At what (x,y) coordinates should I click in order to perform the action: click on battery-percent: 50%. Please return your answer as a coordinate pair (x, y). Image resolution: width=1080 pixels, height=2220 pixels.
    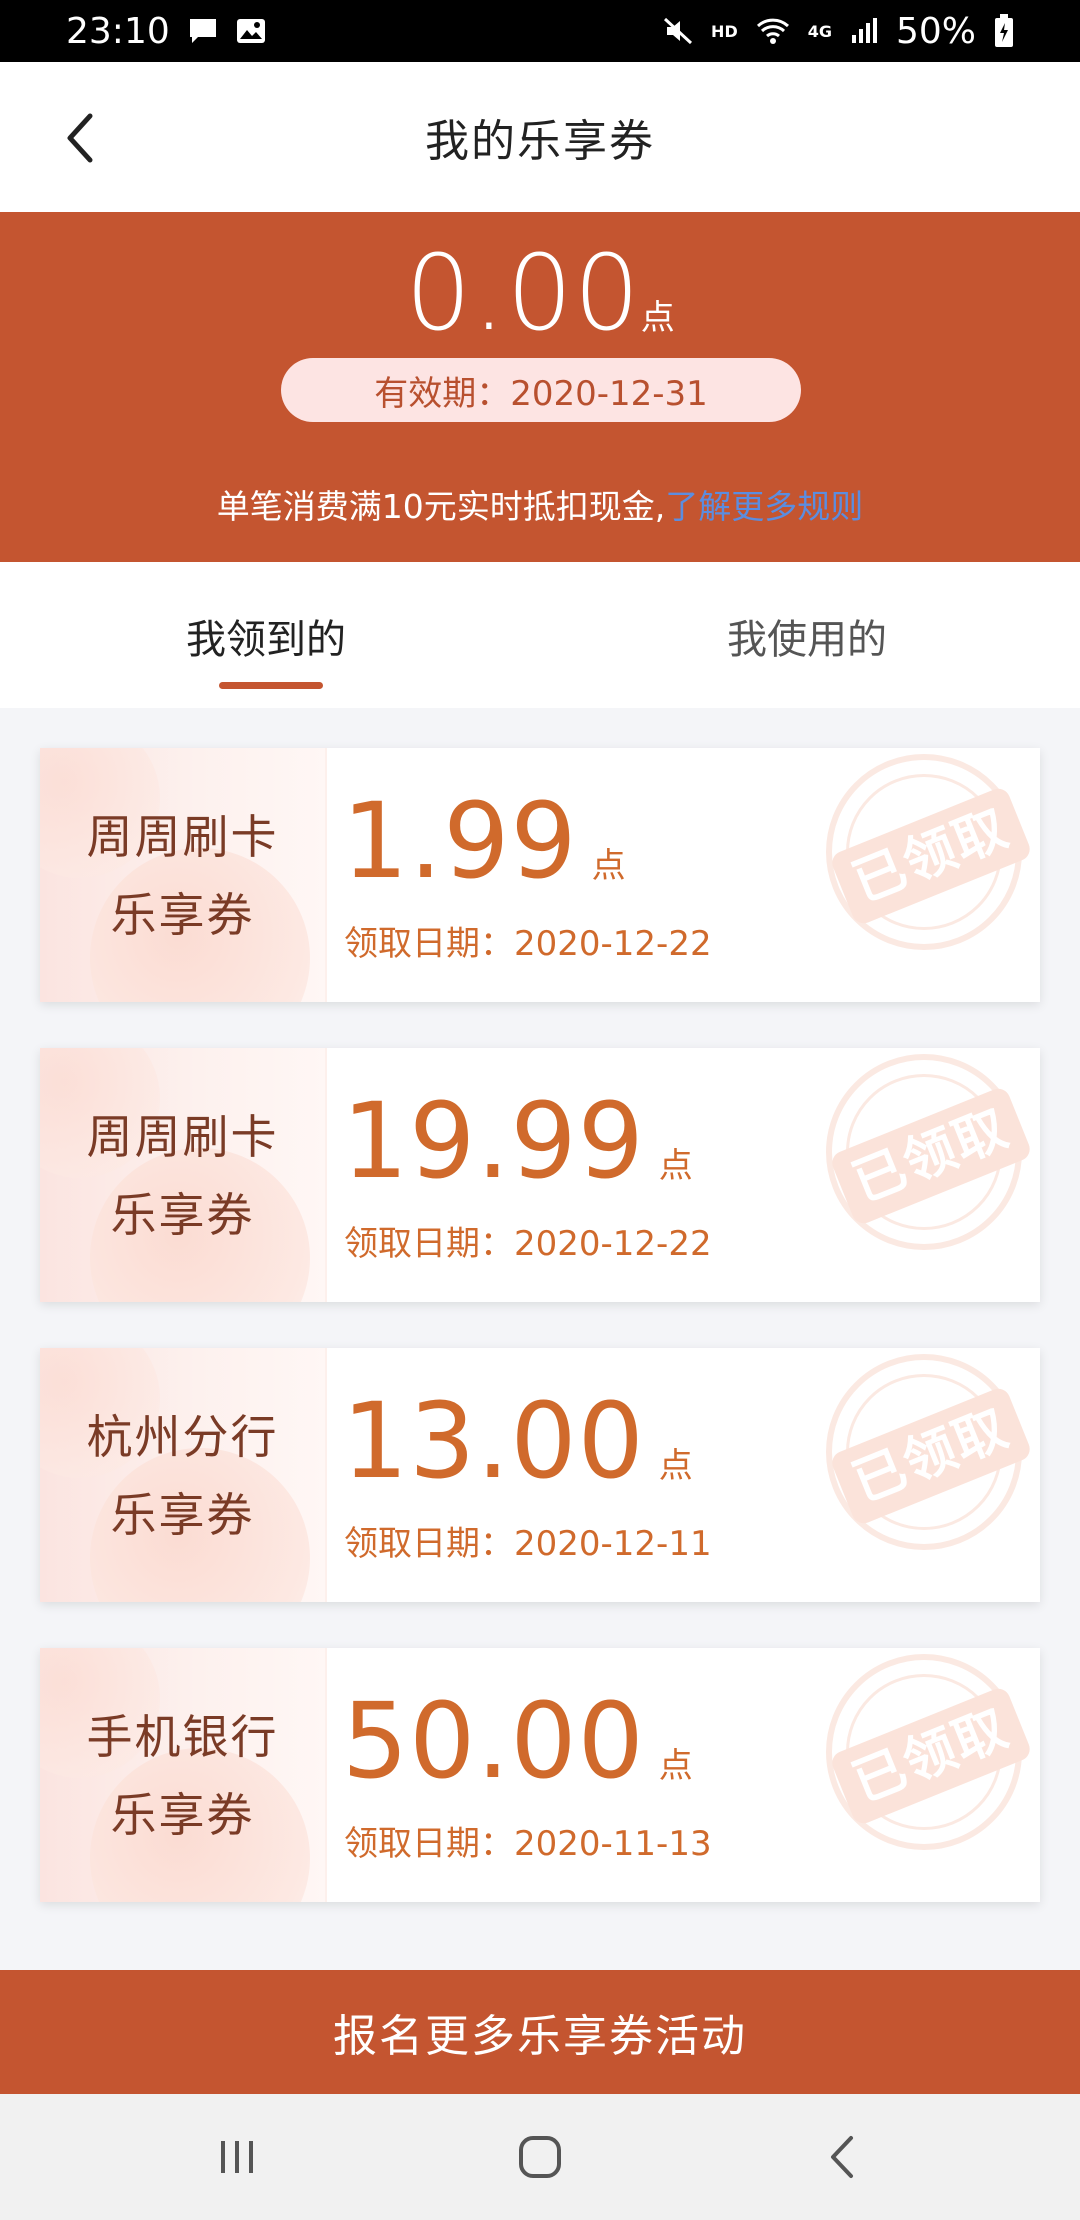
    Looking at the image, I should click on (935, 31).